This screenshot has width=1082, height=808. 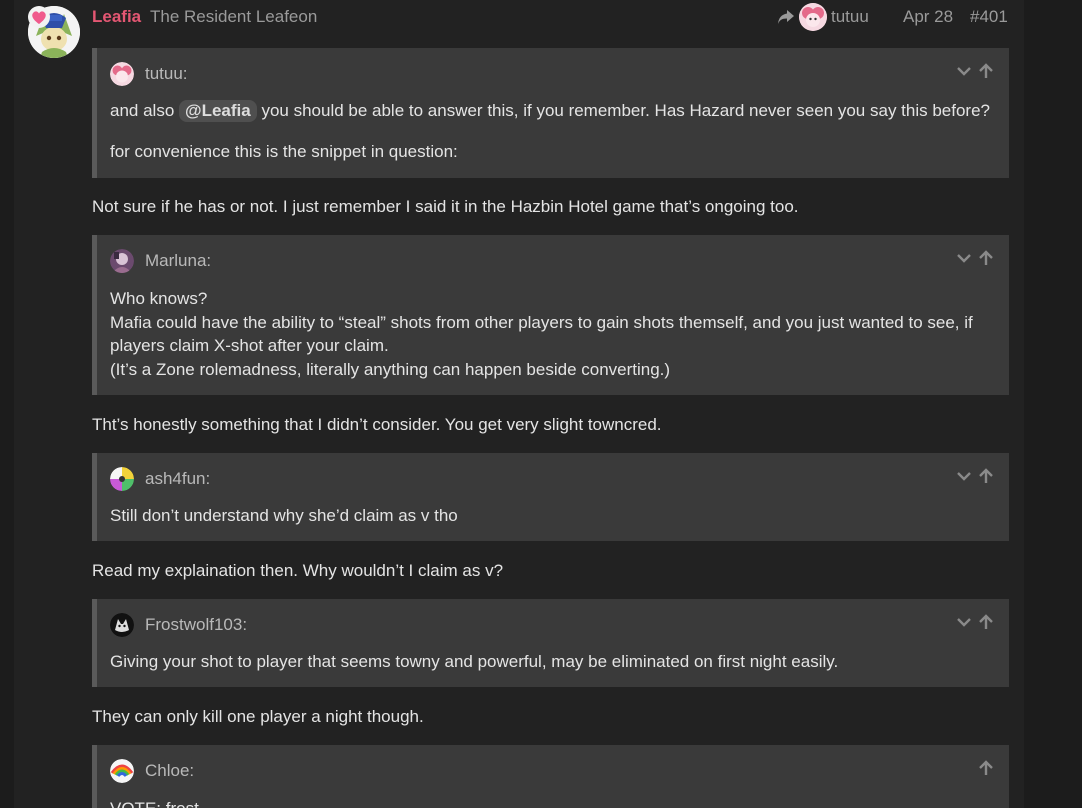 I want to click on quote-author: Frostwolf103:, so click(x=196, y=624).